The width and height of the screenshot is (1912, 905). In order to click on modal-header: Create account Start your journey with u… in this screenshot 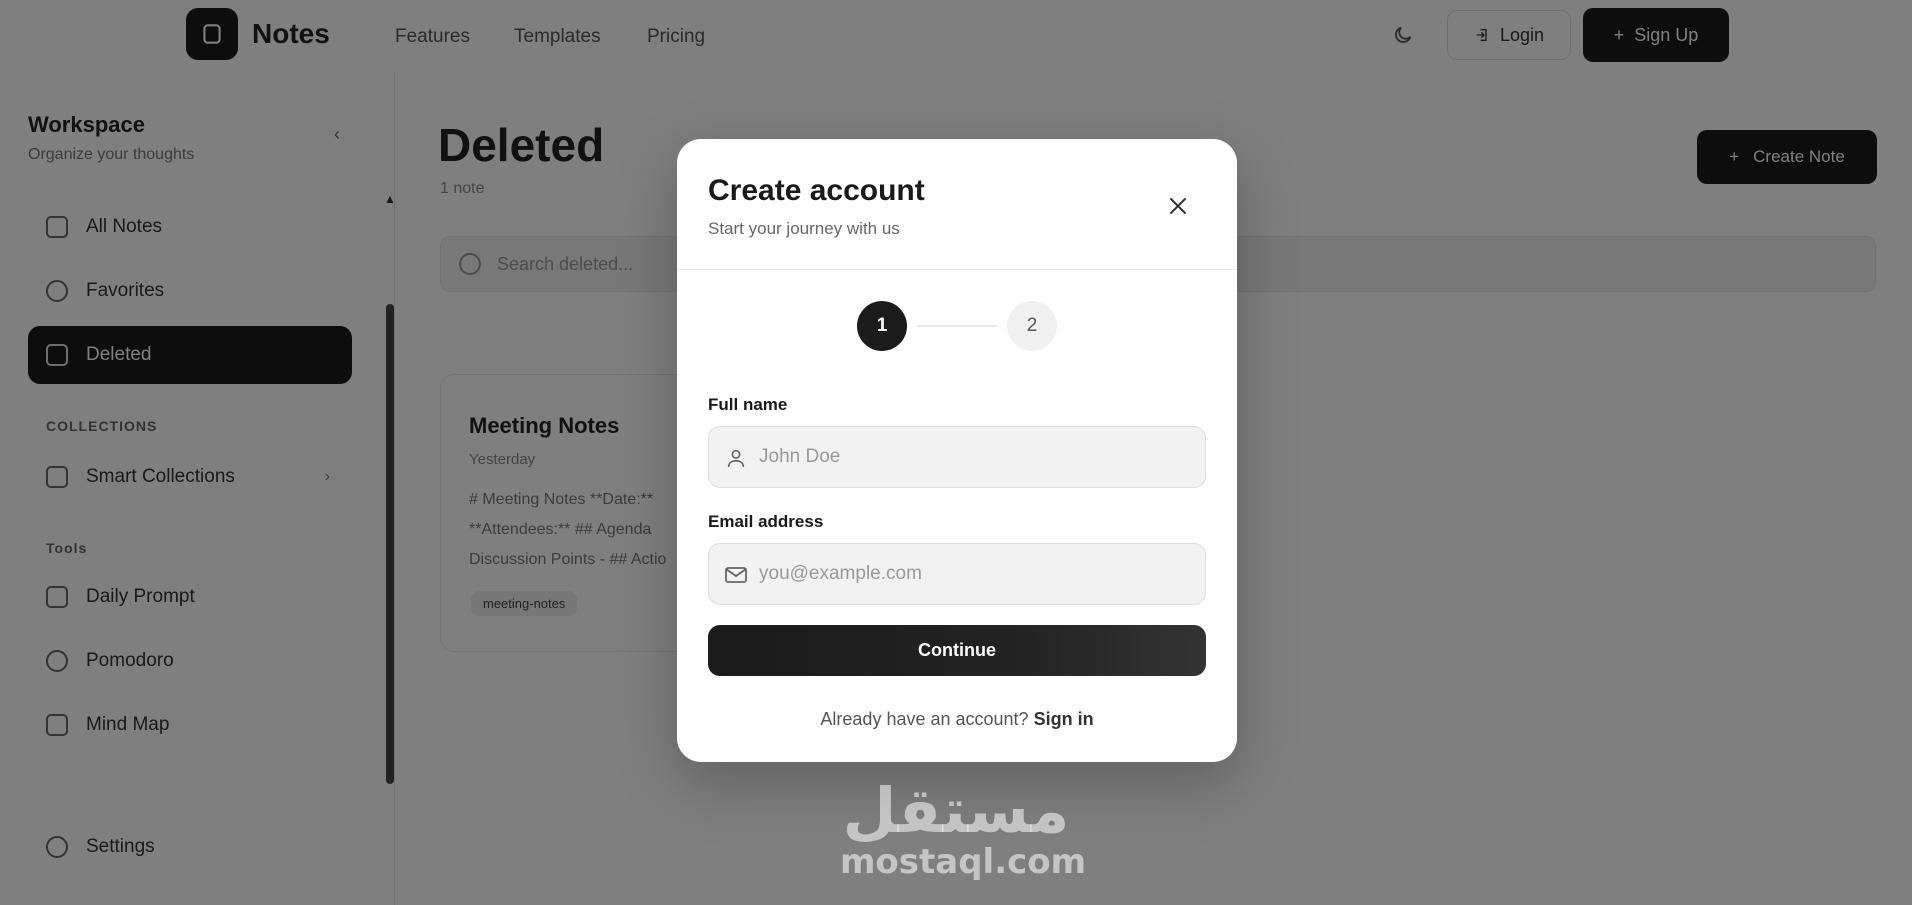, I will do `click(957, 204)`.